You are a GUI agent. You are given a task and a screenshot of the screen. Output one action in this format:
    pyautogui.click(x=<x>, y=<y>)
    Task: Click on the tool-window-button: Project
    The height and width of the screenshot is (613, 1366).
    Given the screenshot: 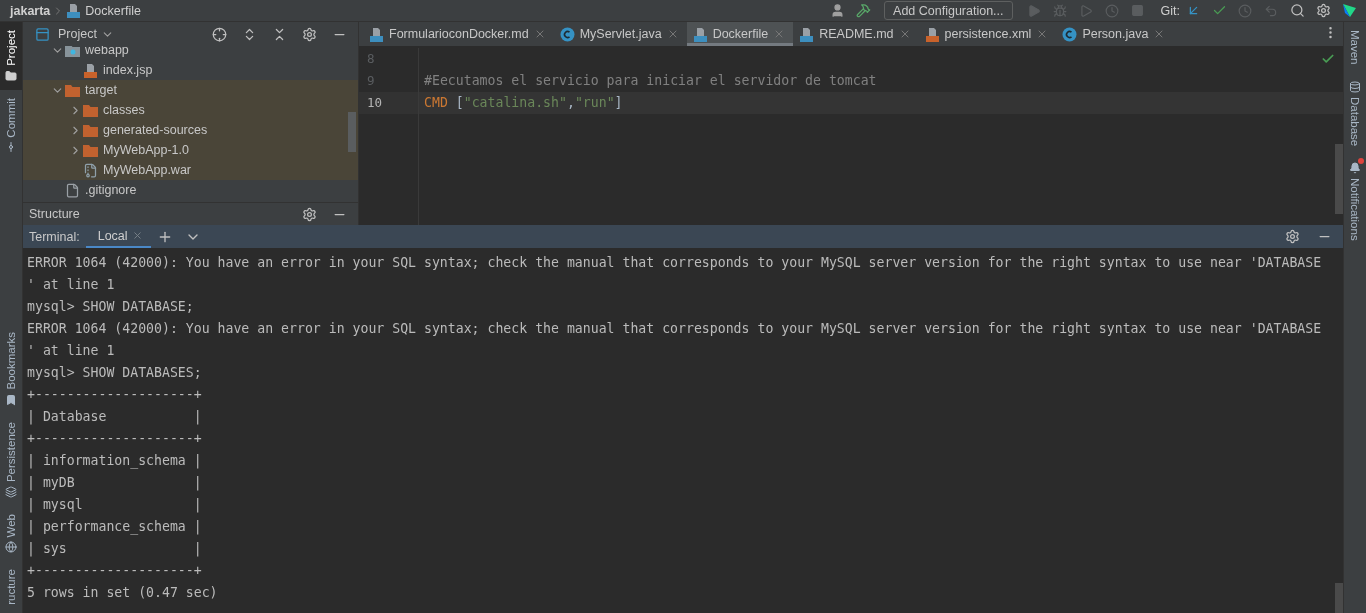 What is the action you would take?
    pyautogui.click(x=11, y=56)
    